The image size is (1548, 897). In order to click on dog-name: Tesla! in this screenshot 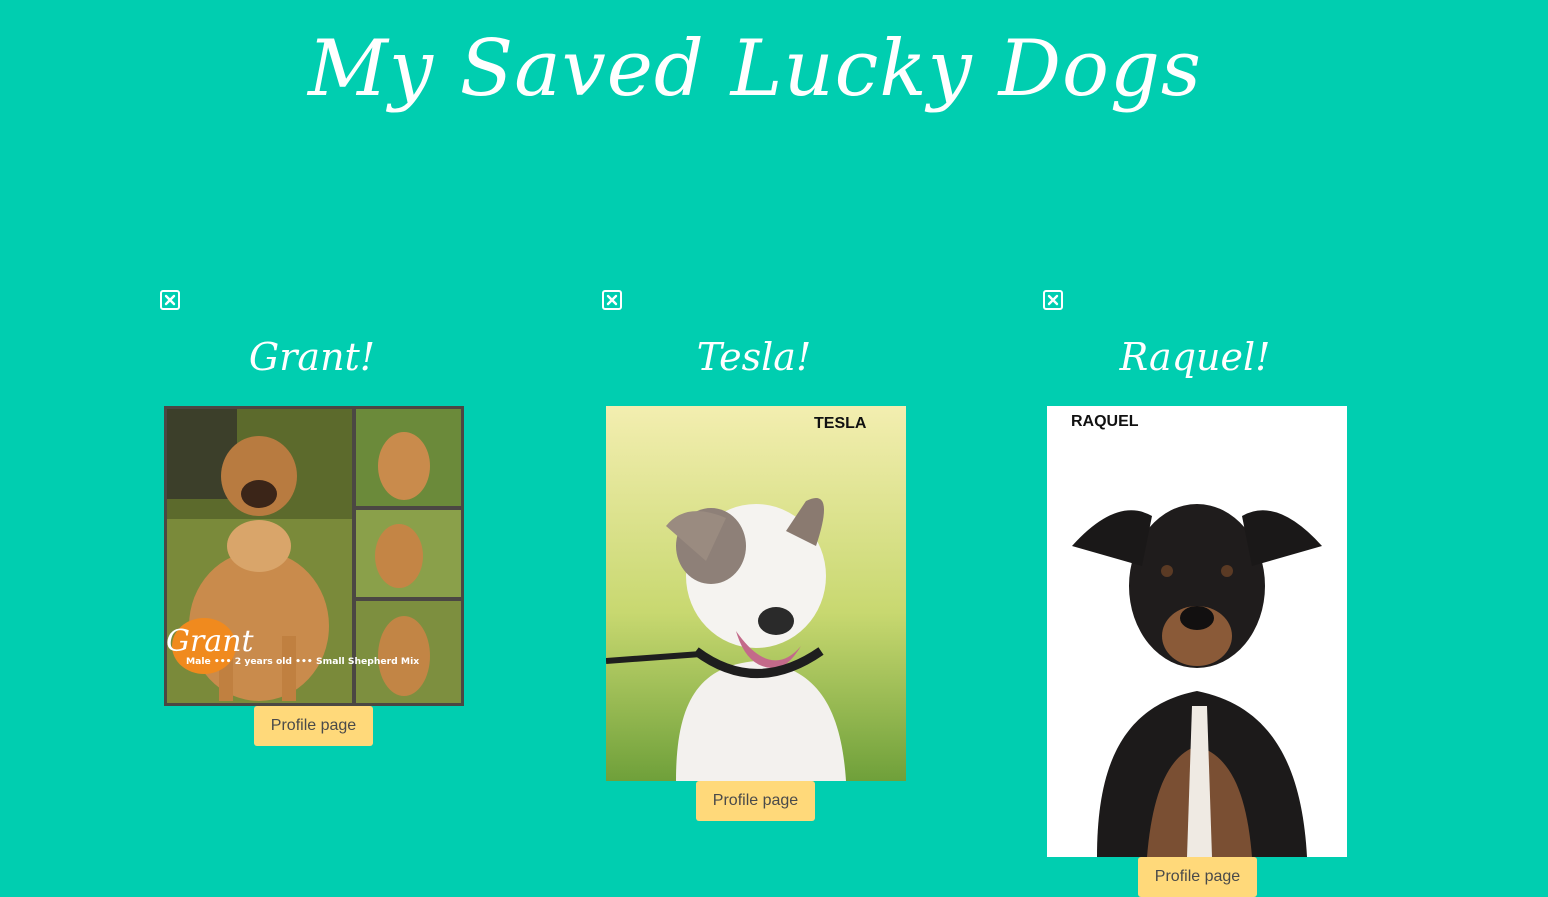, I will do `click(754, 357)`.